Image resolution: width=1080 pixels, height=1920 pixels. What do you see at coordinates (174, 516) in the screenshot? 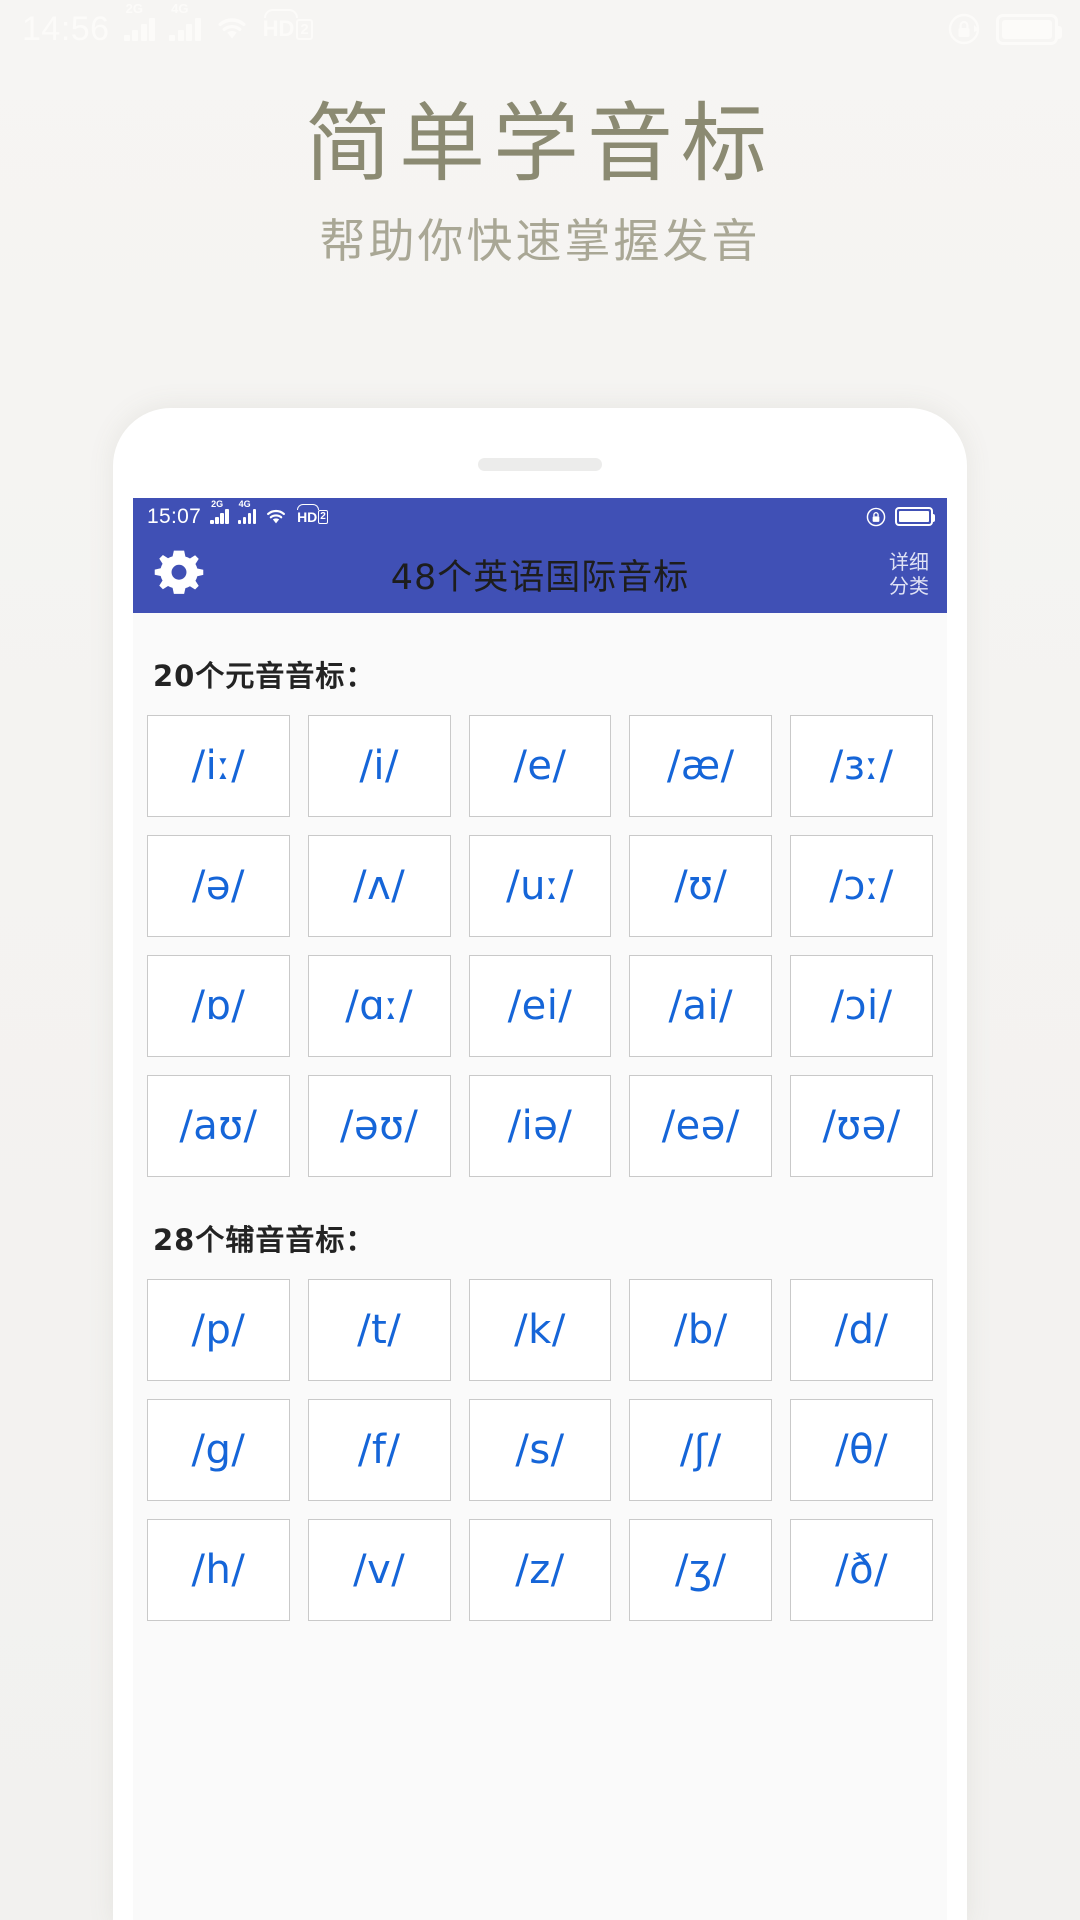
I see `app-status-clock: 15:07` at bounding box center [174, 516].